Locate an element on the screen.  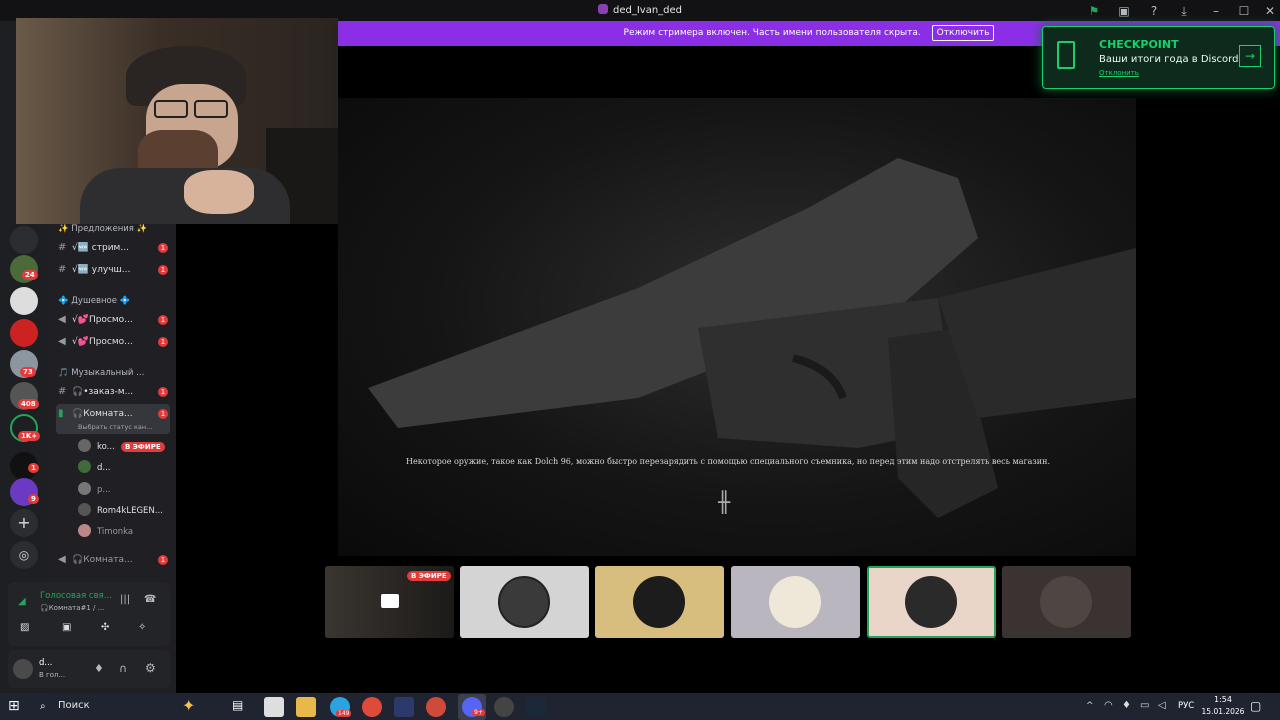
headphones-icon: ∩ is located at coordinates (123, 668).